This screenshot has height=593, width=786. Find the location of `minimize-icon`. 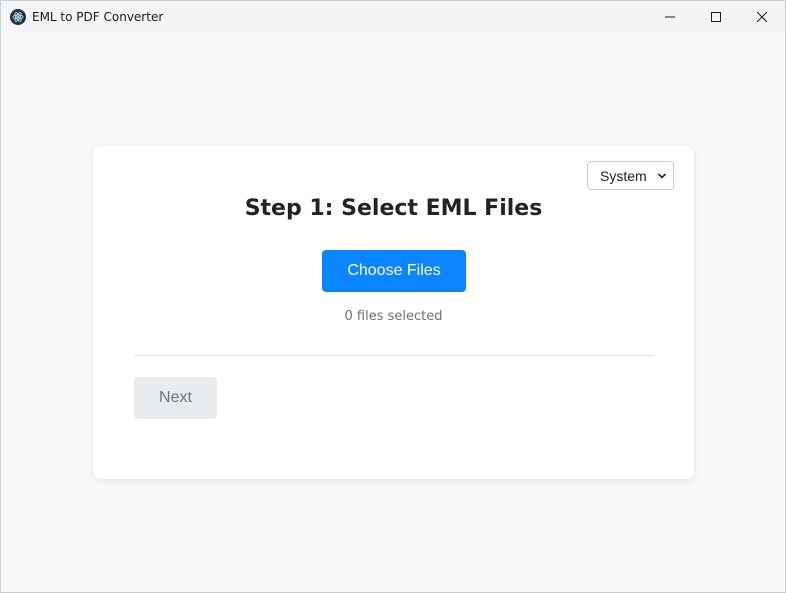

minimize-icon is located at coordinates (670, 16).